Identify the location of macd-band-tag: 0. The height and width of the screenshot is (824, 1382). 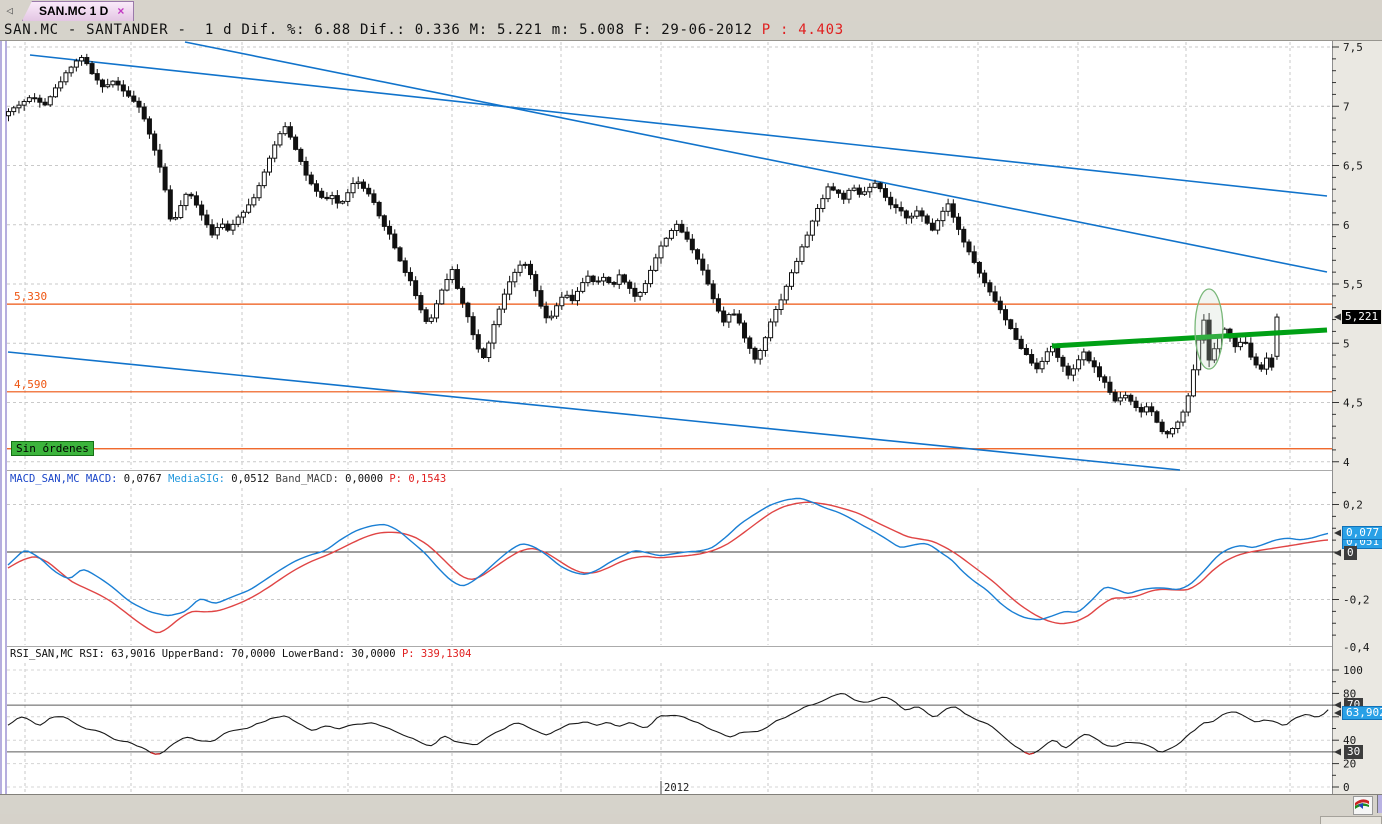
(1350, 553).